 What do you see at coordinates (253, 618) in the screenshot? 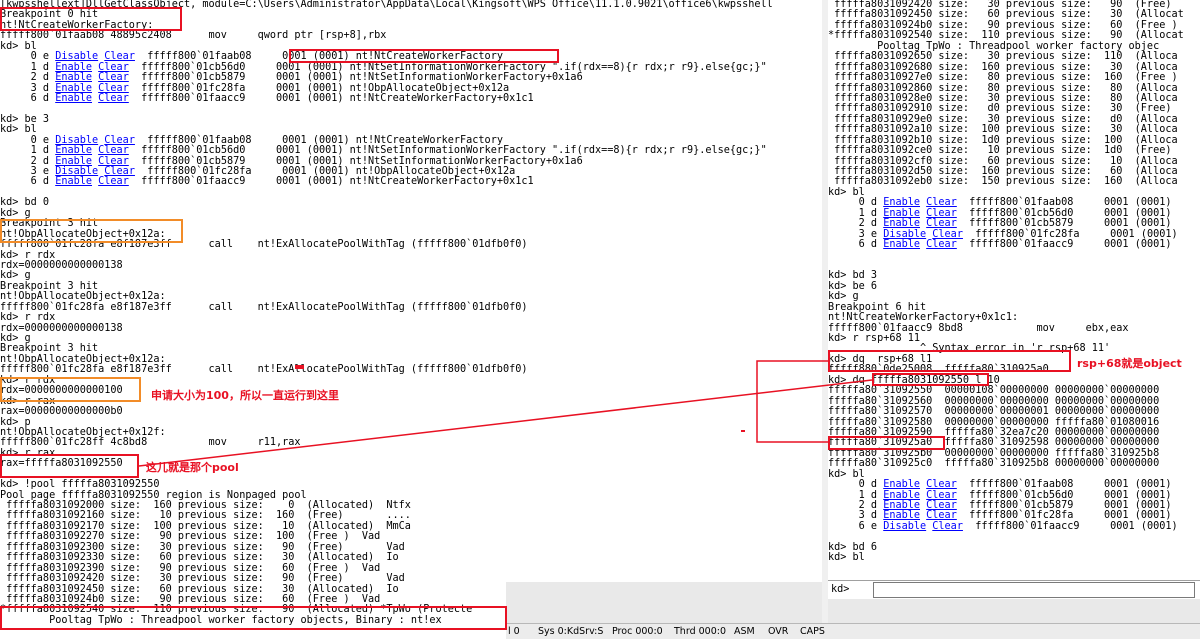
I see `highlight-tpwo` at bounding box center [253, 618].